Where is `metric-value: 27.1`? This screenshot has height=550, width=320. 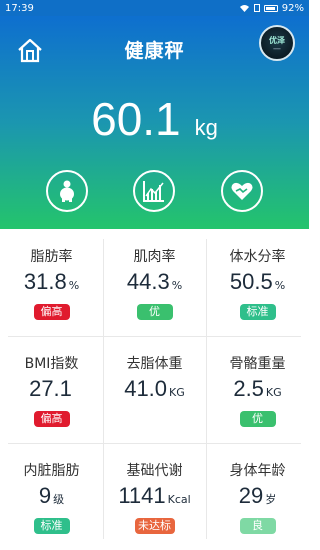 metric-value: 27.1 is located at coordinates (50, 388).